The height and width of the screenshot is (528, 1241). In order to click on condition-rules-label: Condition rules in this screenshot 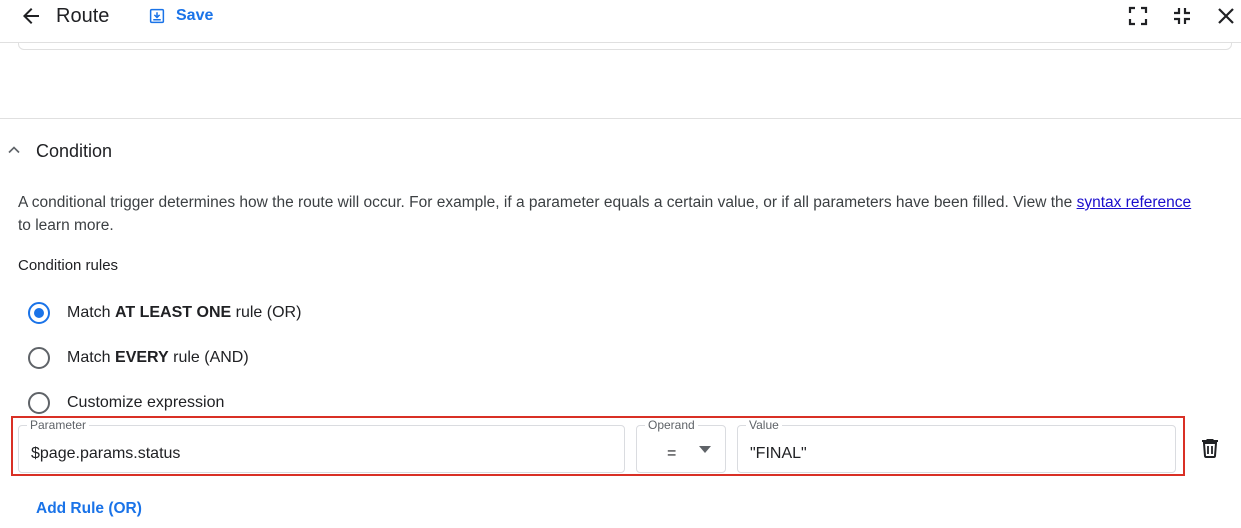, I will do `click(68, 265)`.